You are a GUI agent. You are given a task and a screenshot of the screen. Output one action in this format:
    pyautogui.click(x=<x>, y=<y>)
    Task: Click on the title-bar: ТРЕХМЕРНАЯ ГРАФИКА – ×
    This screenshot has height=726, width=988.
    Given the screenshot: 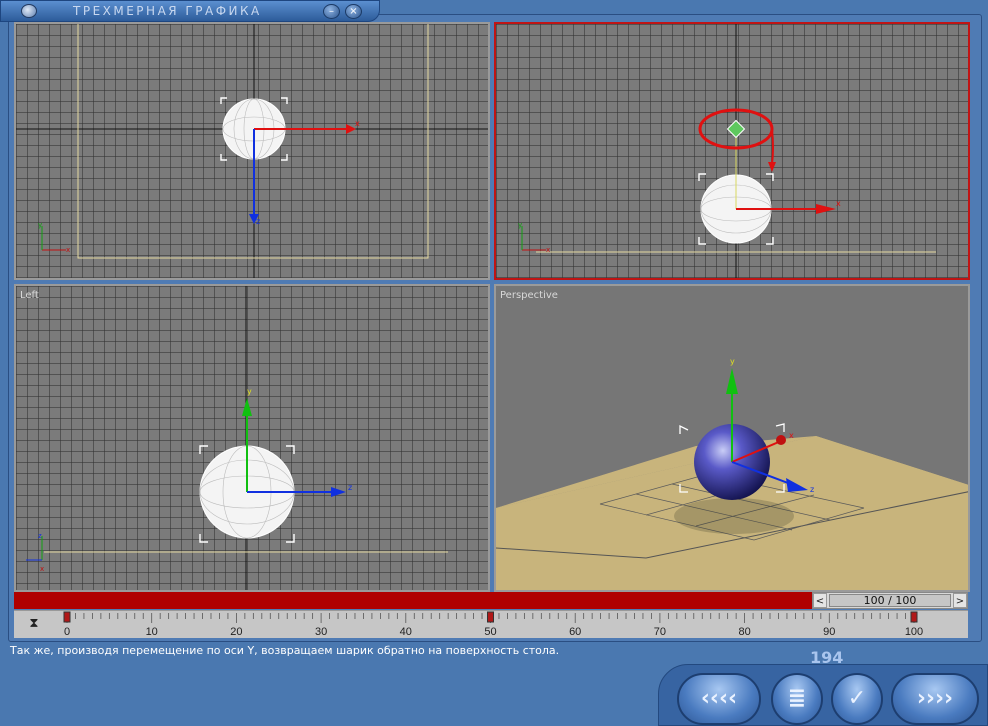 What is the action you would take?
    pyautogui.click(x=190, y=11)
    